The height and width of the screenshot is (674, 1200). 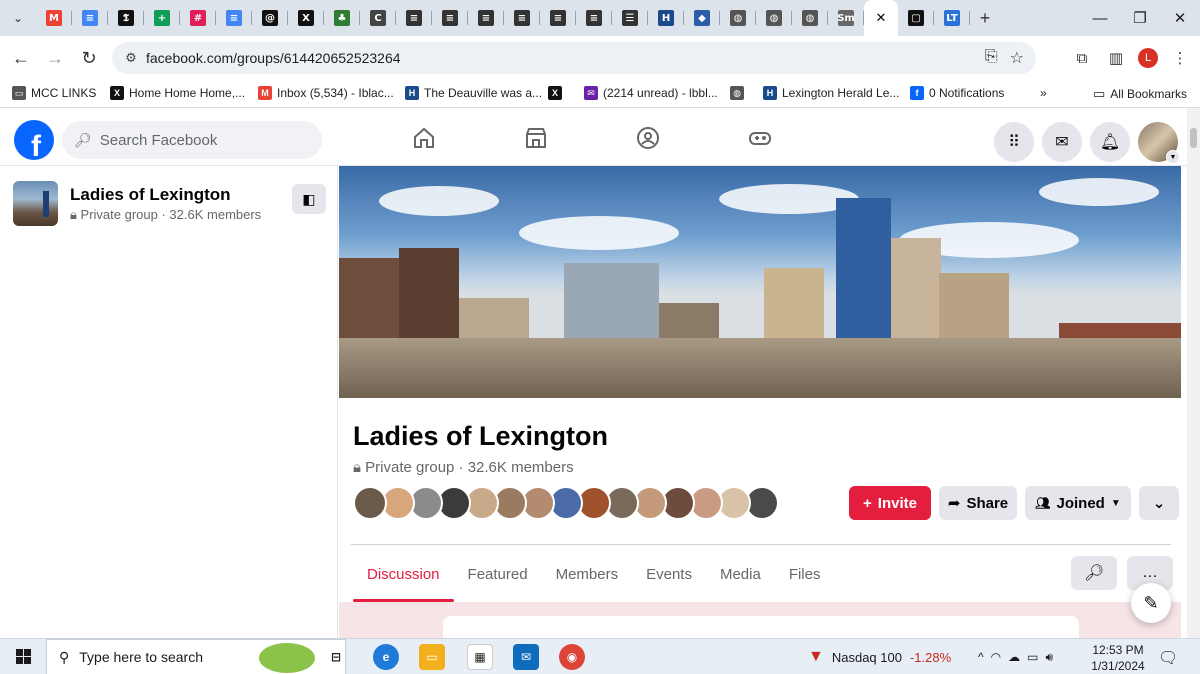 I want to click on group-search-icon: 🔎︎, so click(x=1094, y=573).